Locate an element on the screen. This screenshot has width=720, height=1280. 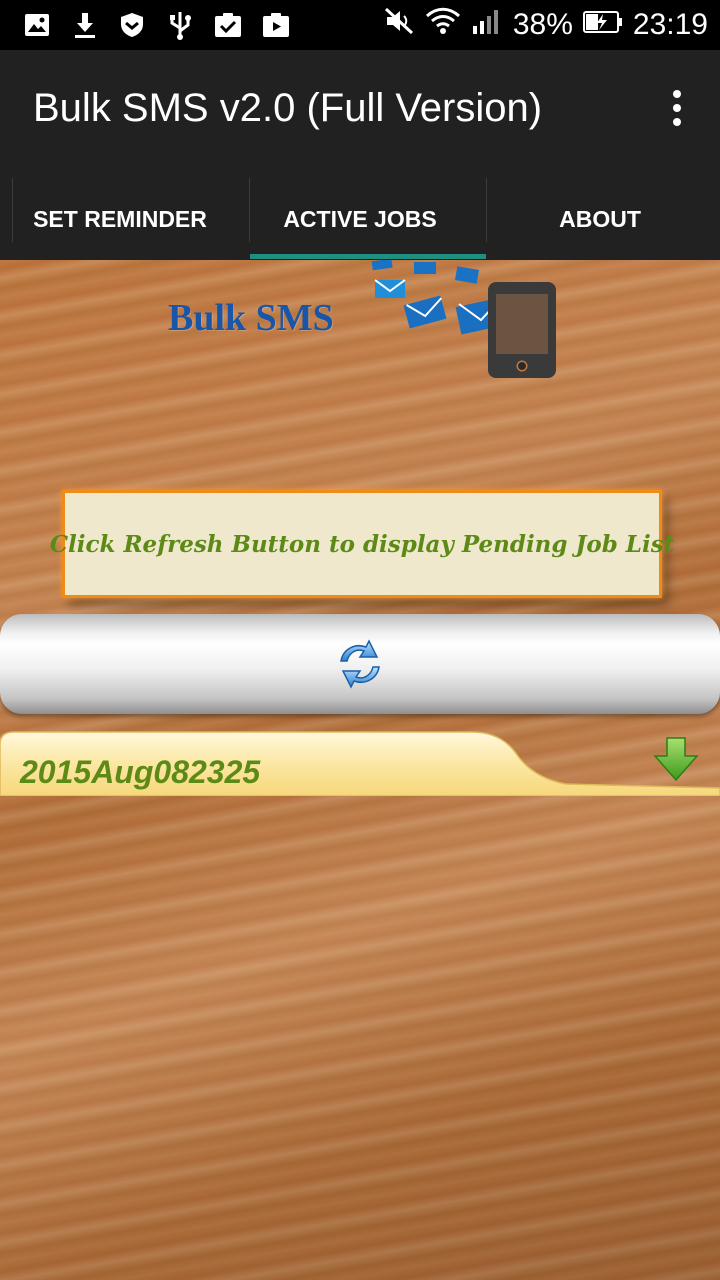
tab-label: SET REMINDER is located at coordinates (120, 218).